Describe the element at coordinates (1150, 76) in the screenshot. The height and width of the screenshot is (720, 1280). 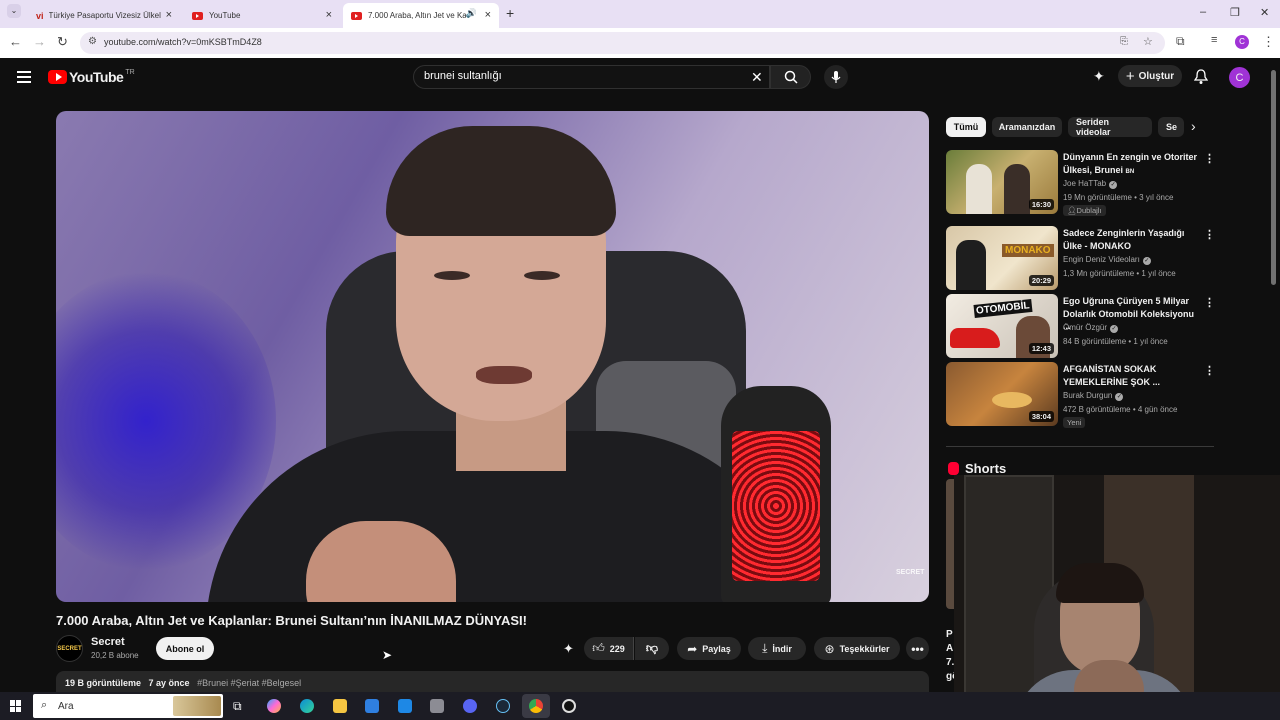
I see `create-button: + Oluştur` at that location.